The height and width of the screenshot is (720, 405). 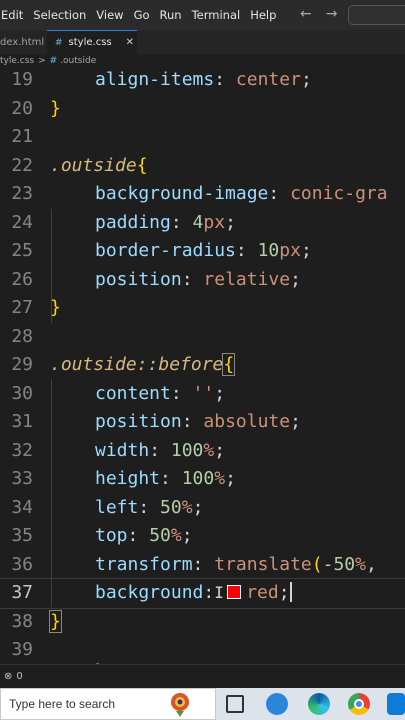 I want to click on code-token: ,, so click(x=371, y=564).